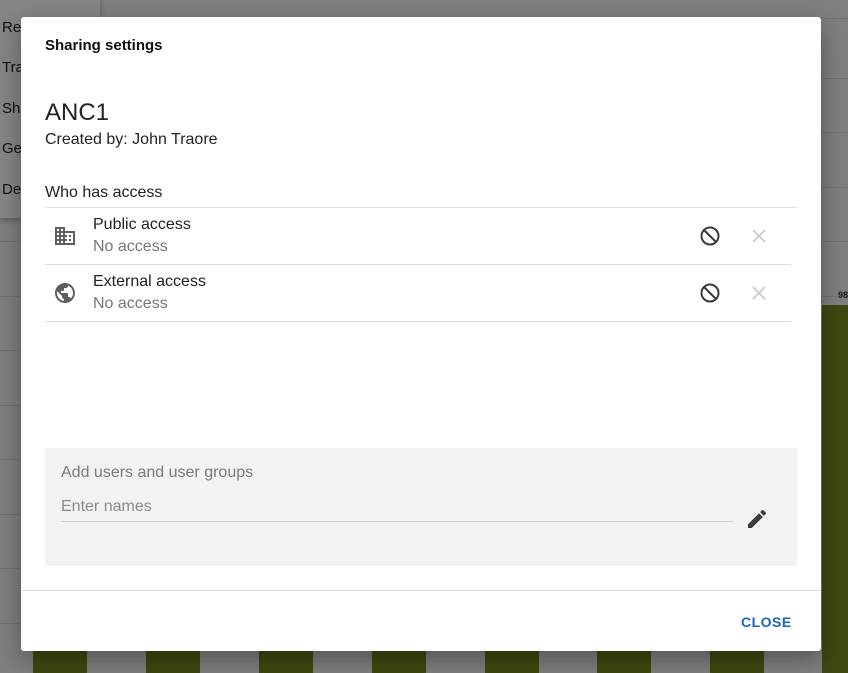  Describe the element at coordinates (86, 139) in the screenshot. I see `created-by-label: Created by:` at that location.